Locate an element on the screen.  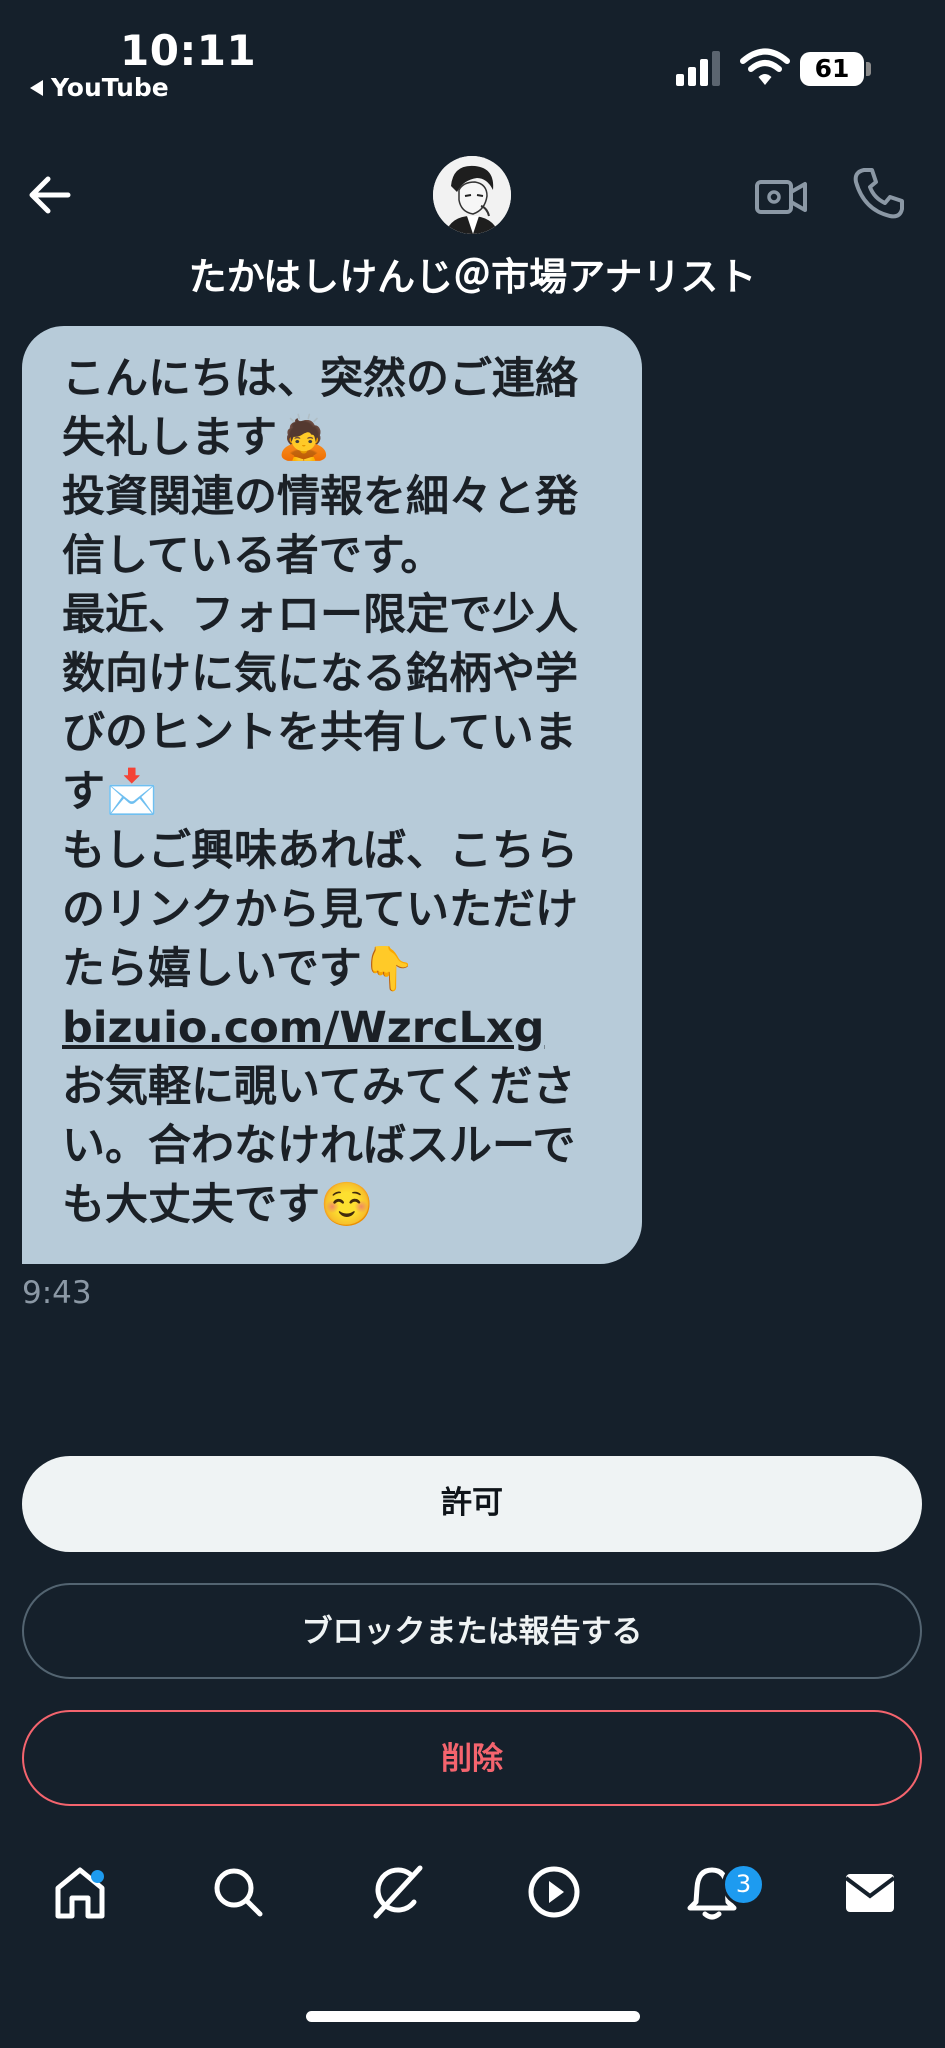
message-text-part-2: お気軽に覗いてみてください。合わなければスルーでも大丈夫です☺️ is located at coordinates (319, 1146).